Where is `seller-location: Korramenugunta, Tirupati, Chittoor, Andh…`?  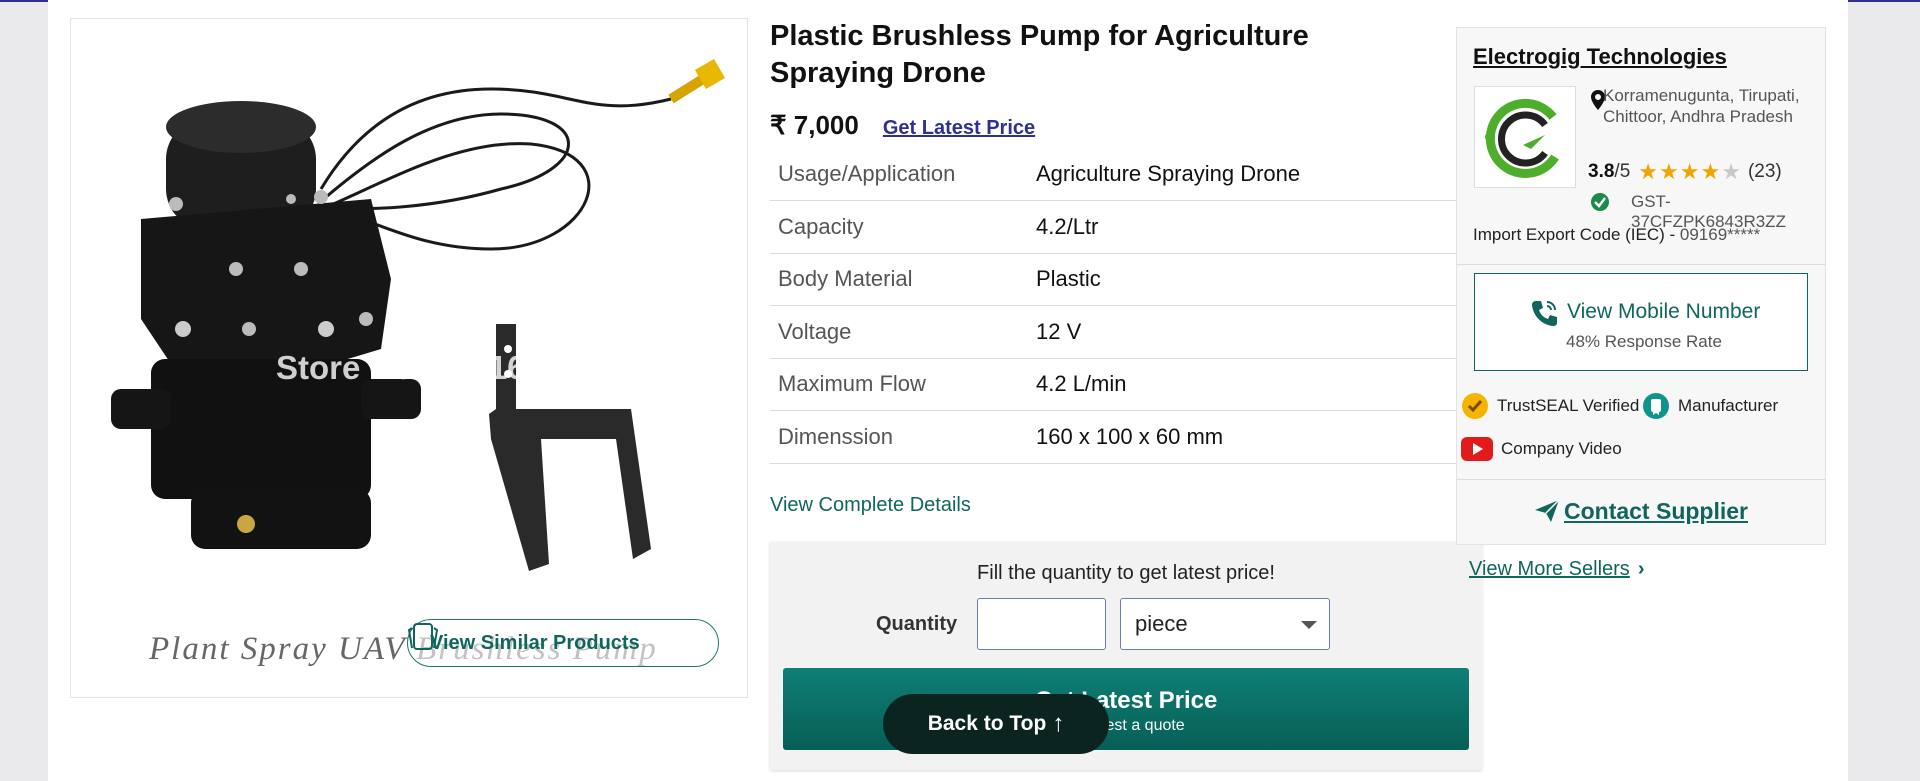 seller-location: Korramenugunta, Tirupati, Chittoor, Andh… is located at coordinates (1701, 106).